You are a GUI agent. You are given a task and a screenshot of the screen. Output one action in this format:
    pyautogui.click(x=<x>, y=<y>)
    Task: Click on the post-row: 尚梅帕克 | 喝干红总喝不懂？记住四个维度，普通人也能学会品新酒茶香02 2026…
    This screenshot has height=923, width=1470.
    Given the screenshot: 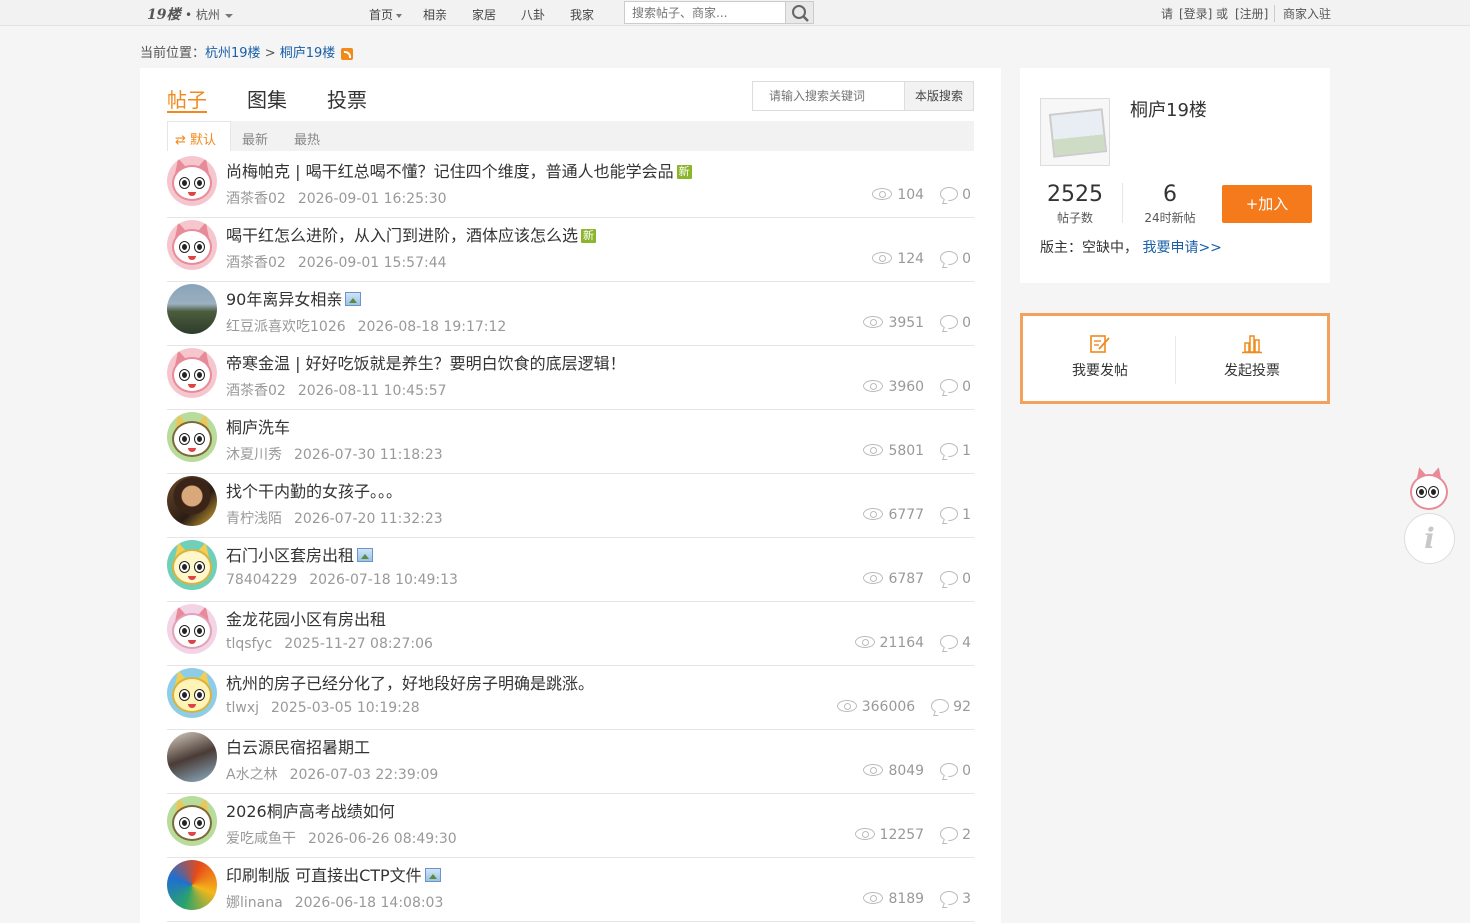 What is the action you would take?
    pyautogui.click(x=570, y=186)
    